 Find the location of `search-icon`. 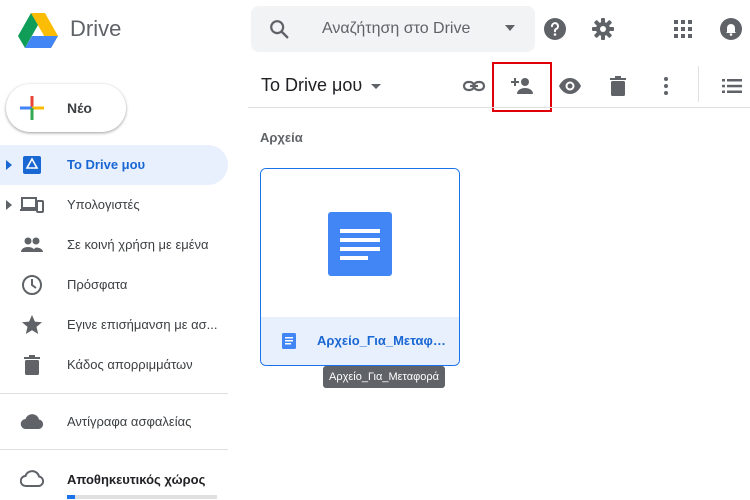

search-icon is located at coordinates (279, 29).